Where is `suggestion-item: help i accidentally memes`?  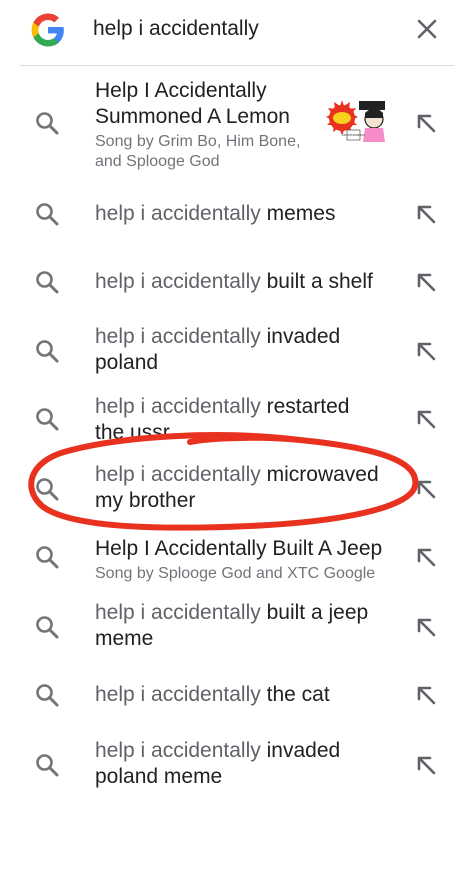 suggestion-item: help i accidentally memes is located at coordinates (237, 215).